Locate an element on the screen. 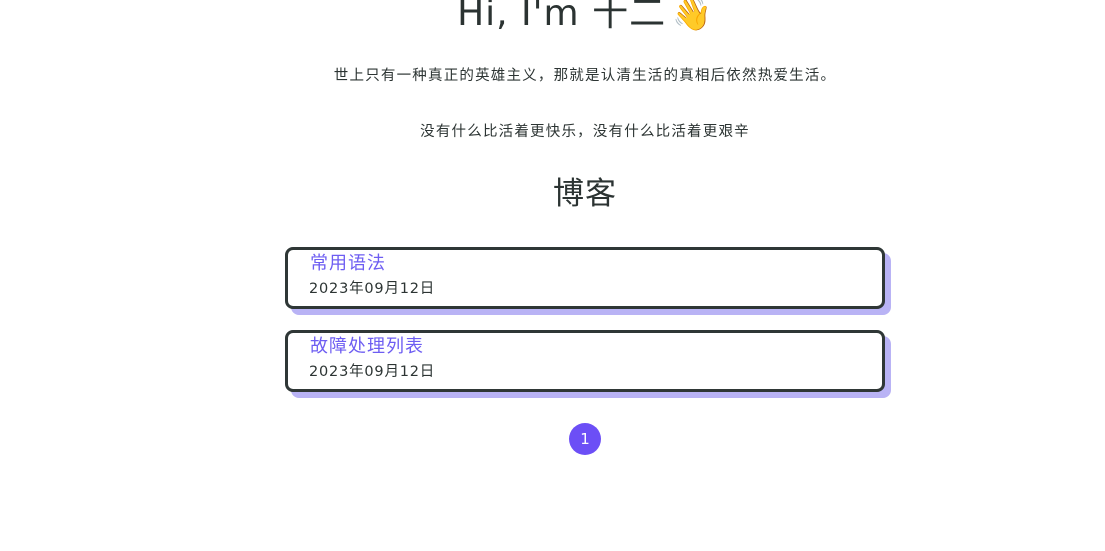 This screenshot has height=551, width=1105. pagination-page-button: 1 is located at coordinates (585, 439).